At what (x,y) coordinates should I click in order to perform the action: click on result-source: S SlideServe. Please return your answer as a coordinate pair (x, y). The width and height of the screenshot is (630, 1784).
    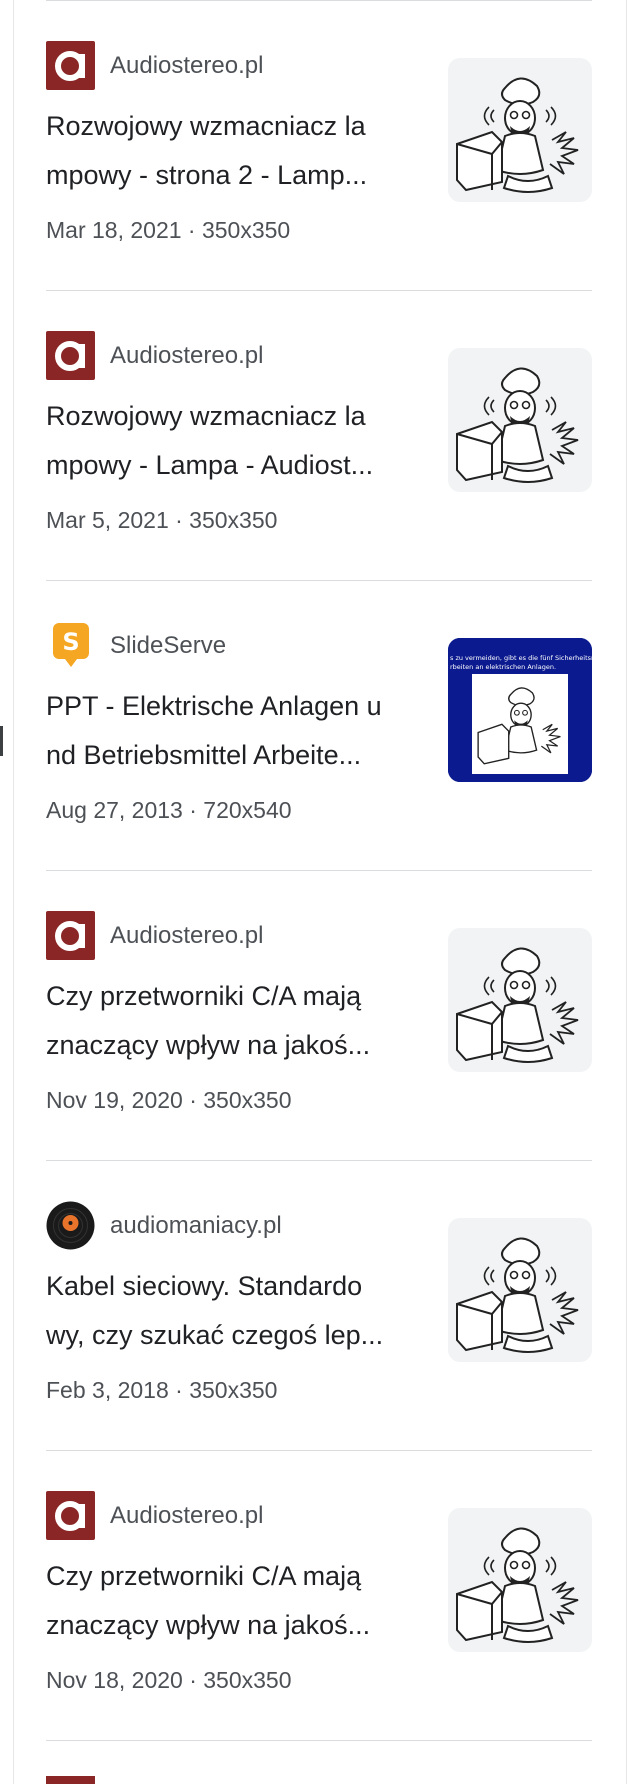
    Looking at the image, I should click on (136, 645).